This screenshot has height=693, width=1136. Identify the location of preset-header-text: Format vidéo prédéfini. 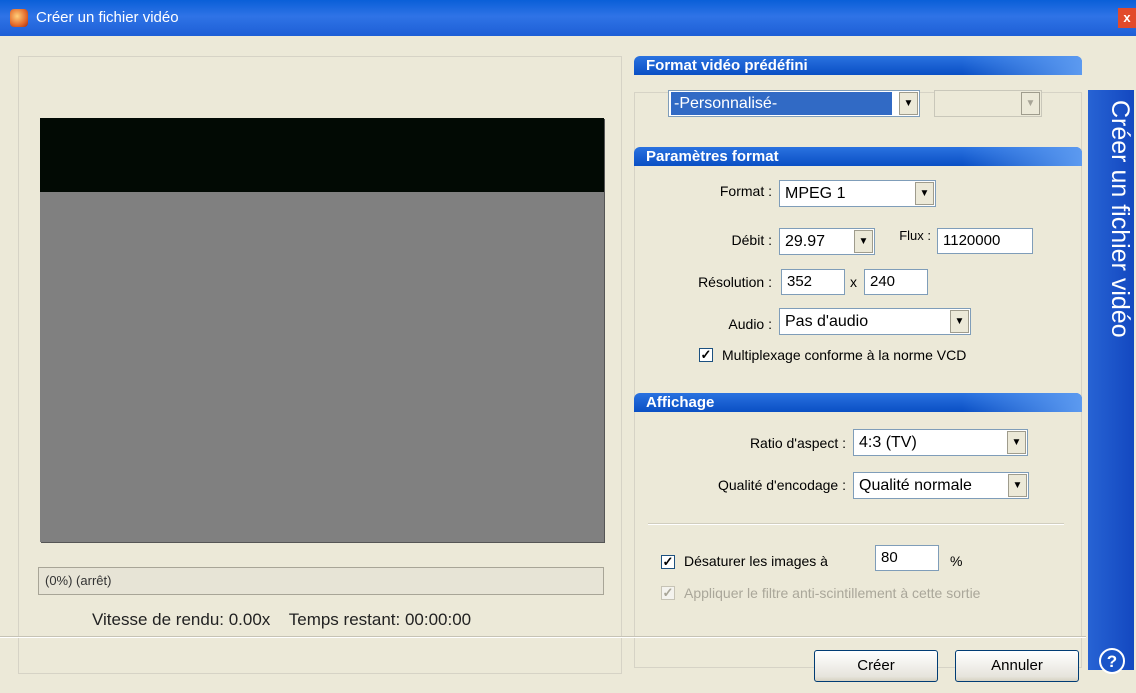
(727, 65).